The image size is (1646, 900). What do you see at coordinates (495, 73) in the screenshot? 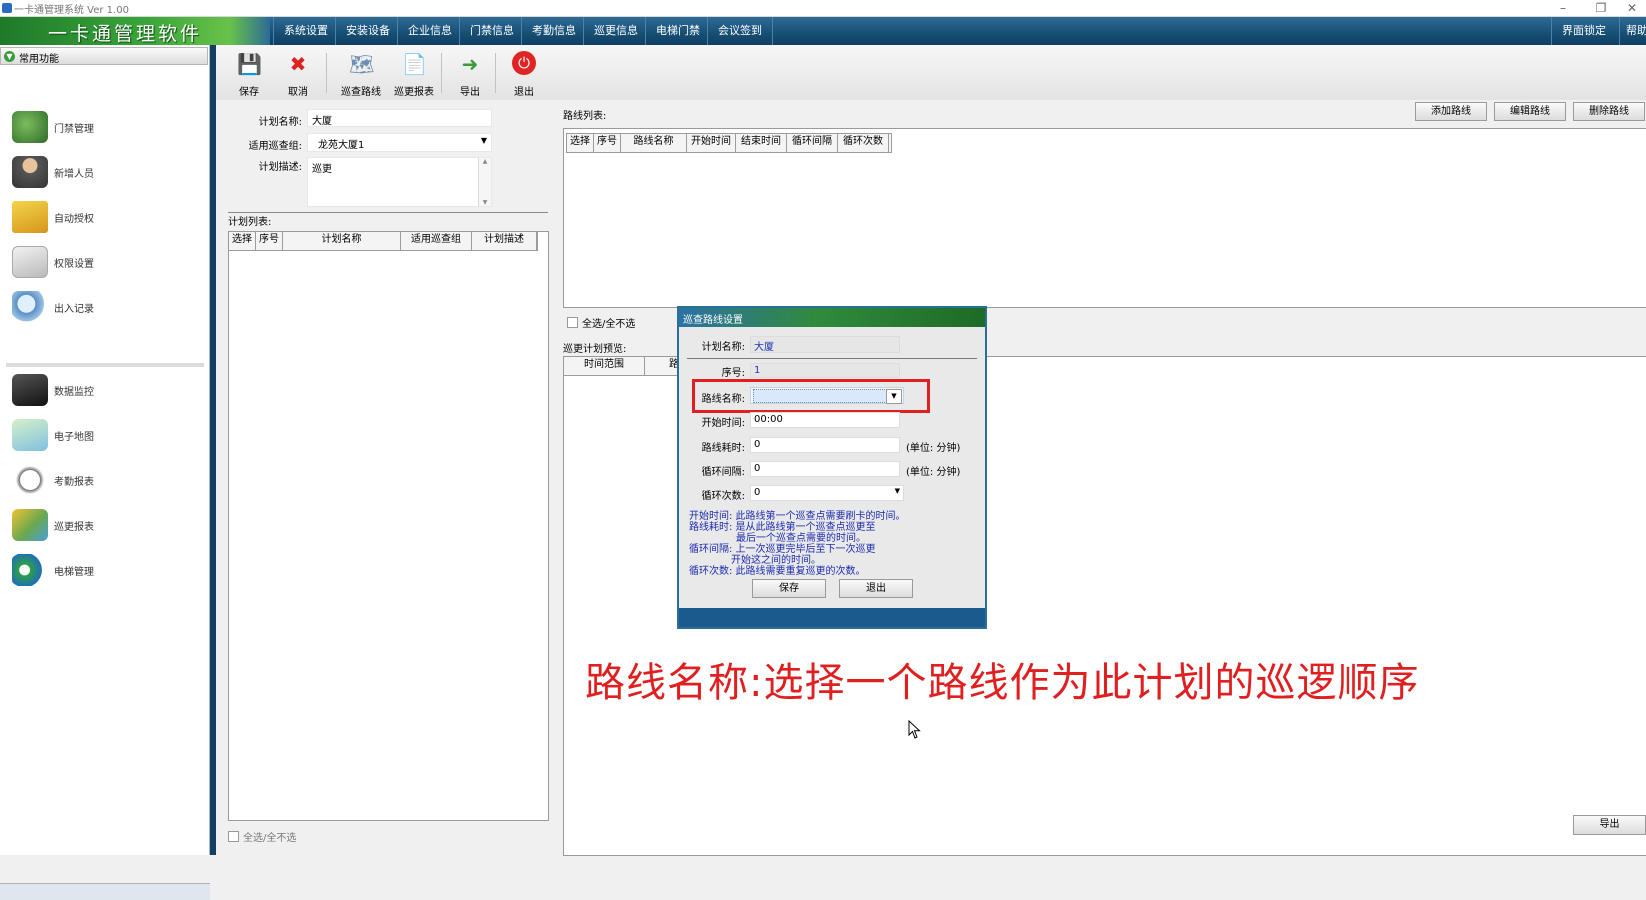
I see `toolbar-separator` at bounding box center [495, 73].